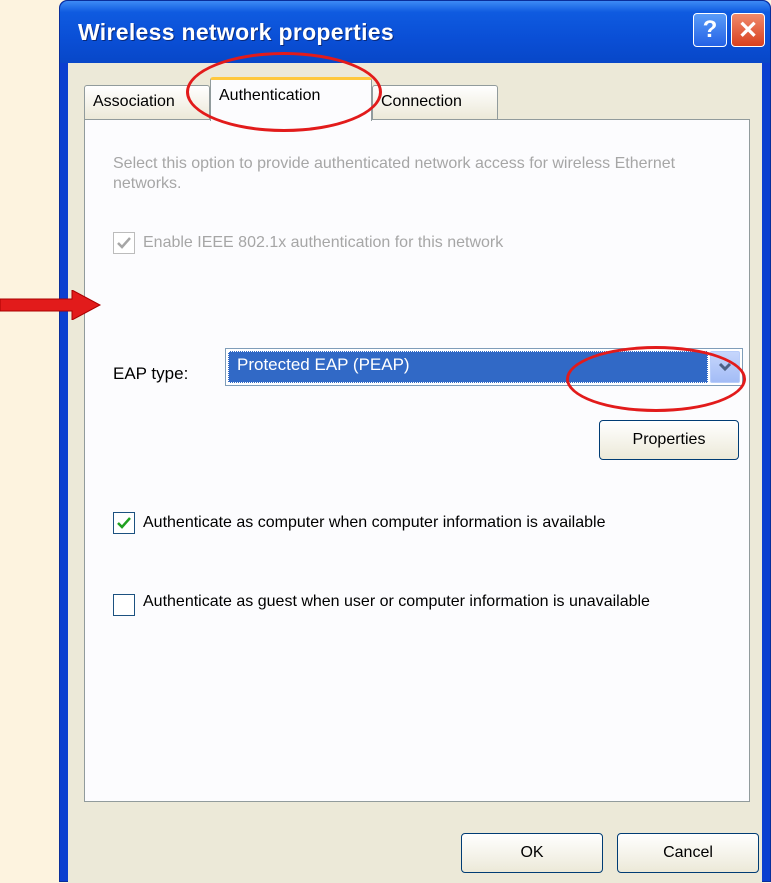 This screenshot has width=771, height=883. What do you see at coordinates (236, 32) in the screenshot?
I see `window-title: Wireless network properties` at bounding box center [236, 32].